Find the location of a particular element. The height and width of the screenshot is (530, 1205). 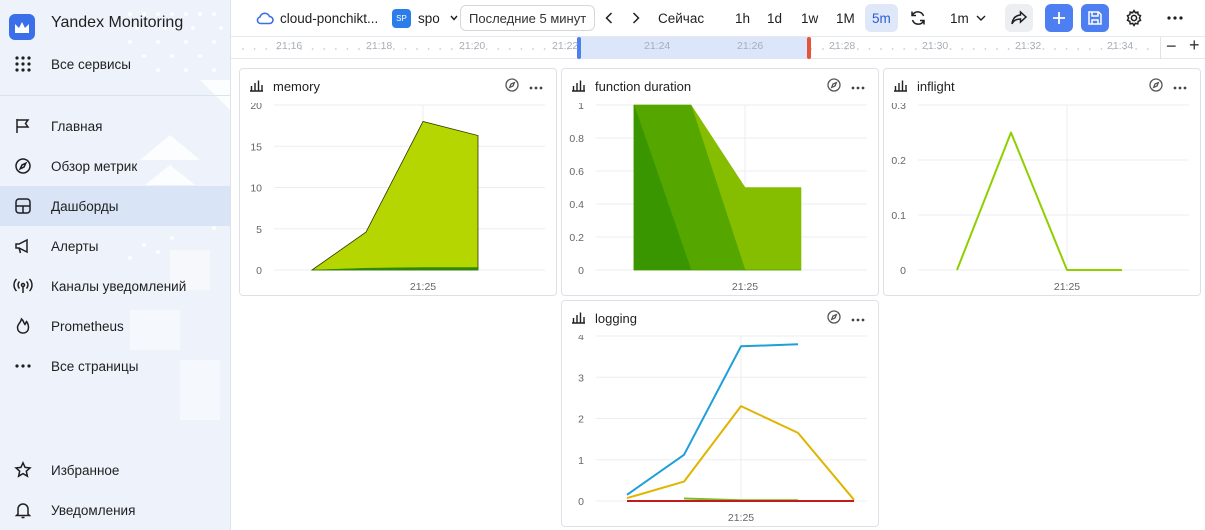

now-button: Сейчас is located at coordinates (681, 18).